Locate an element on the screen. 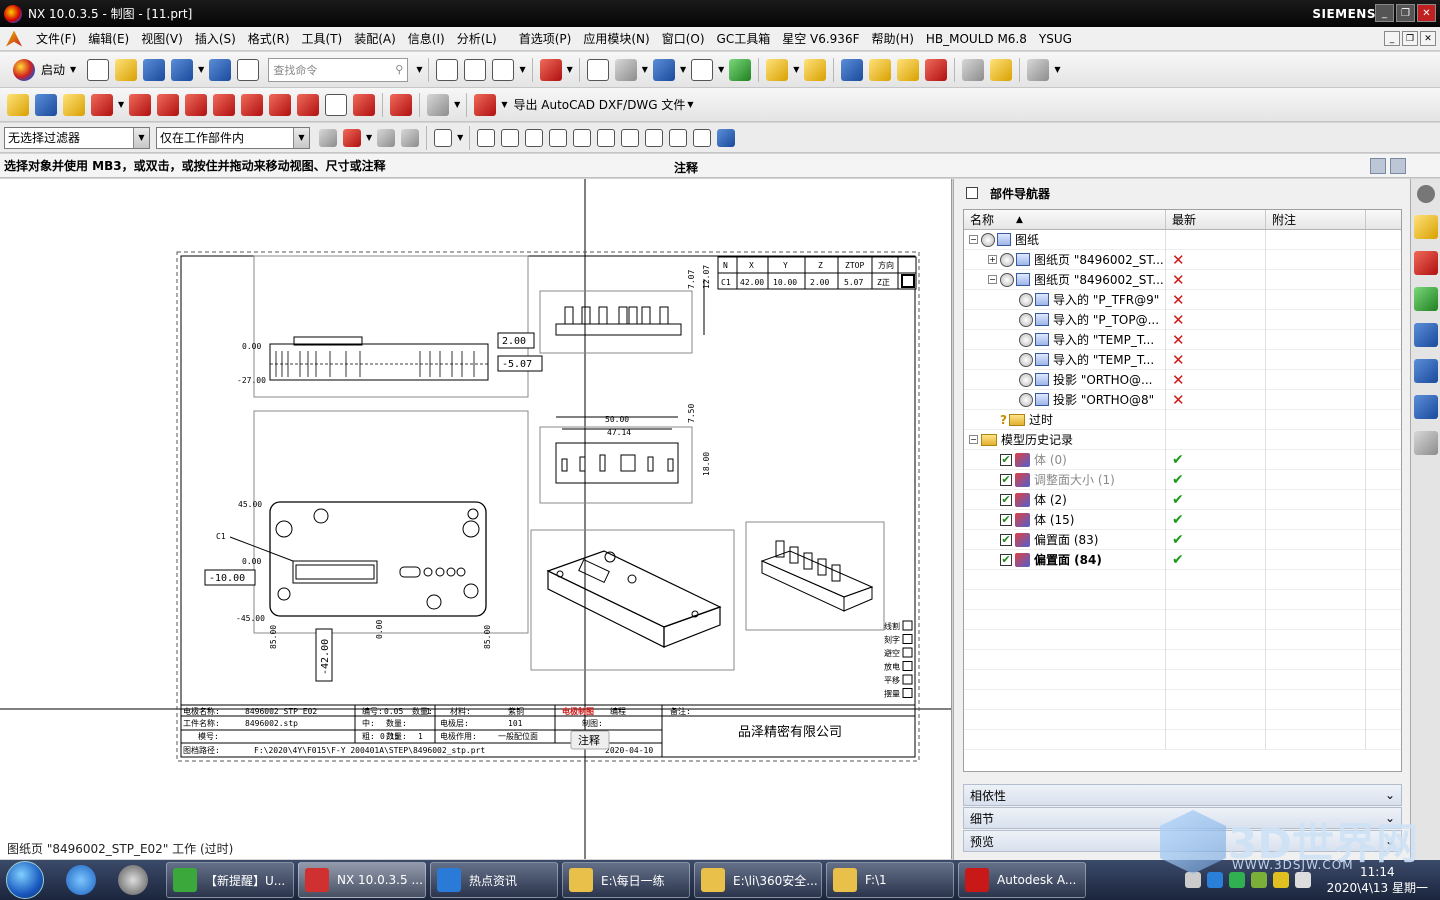 The width and height of the screenshot is (1440, 900). break-view-icon is located at coordinates (280, 104).